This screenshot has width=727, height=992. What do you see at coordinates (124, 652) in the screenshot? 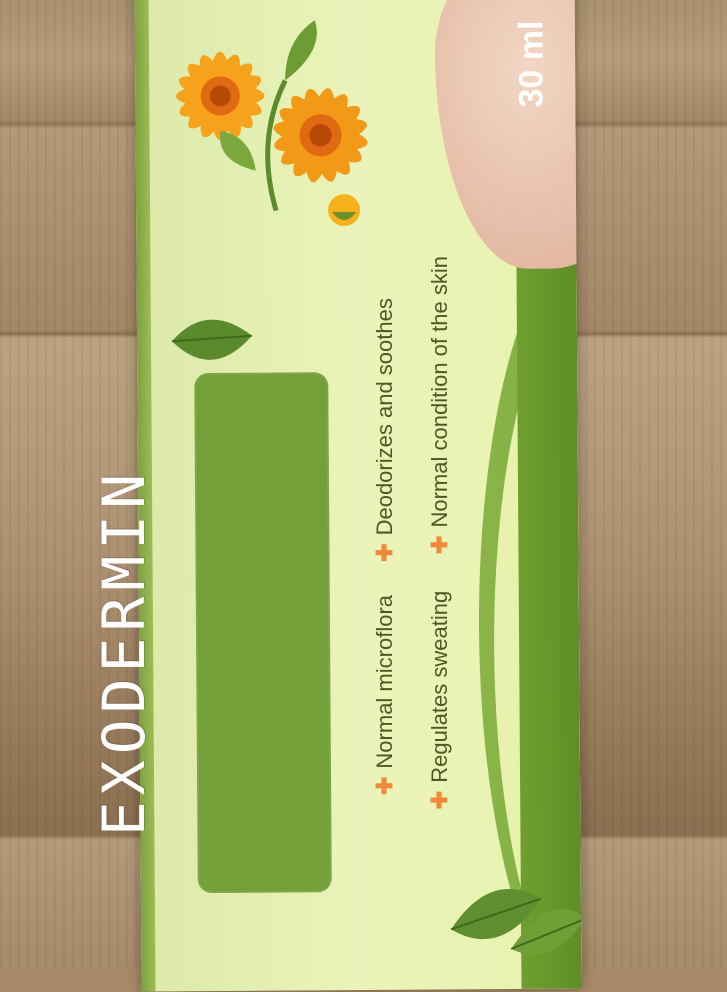
I see `brand-name: EXODERMIN` at bounding box center [124, 652].